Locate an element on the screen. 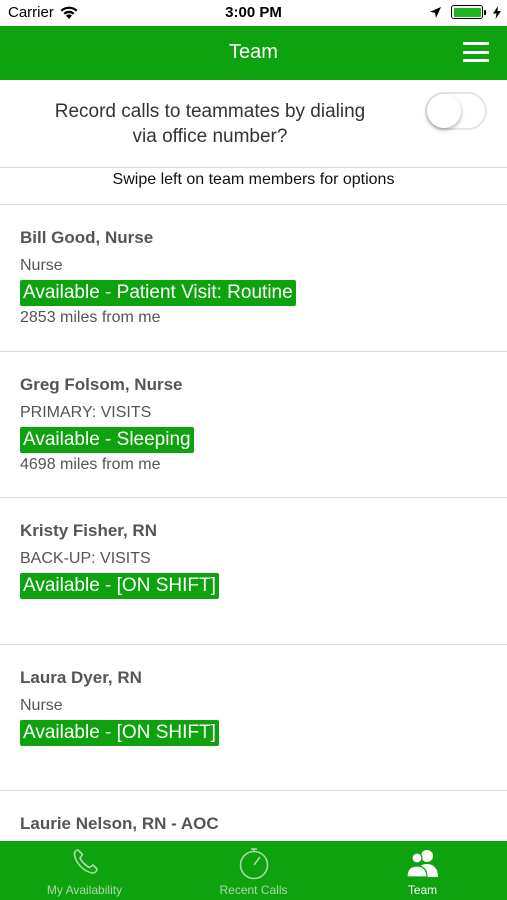  tab-bar: My Availability Recent Calls Team is located at coordinates (253, 870).